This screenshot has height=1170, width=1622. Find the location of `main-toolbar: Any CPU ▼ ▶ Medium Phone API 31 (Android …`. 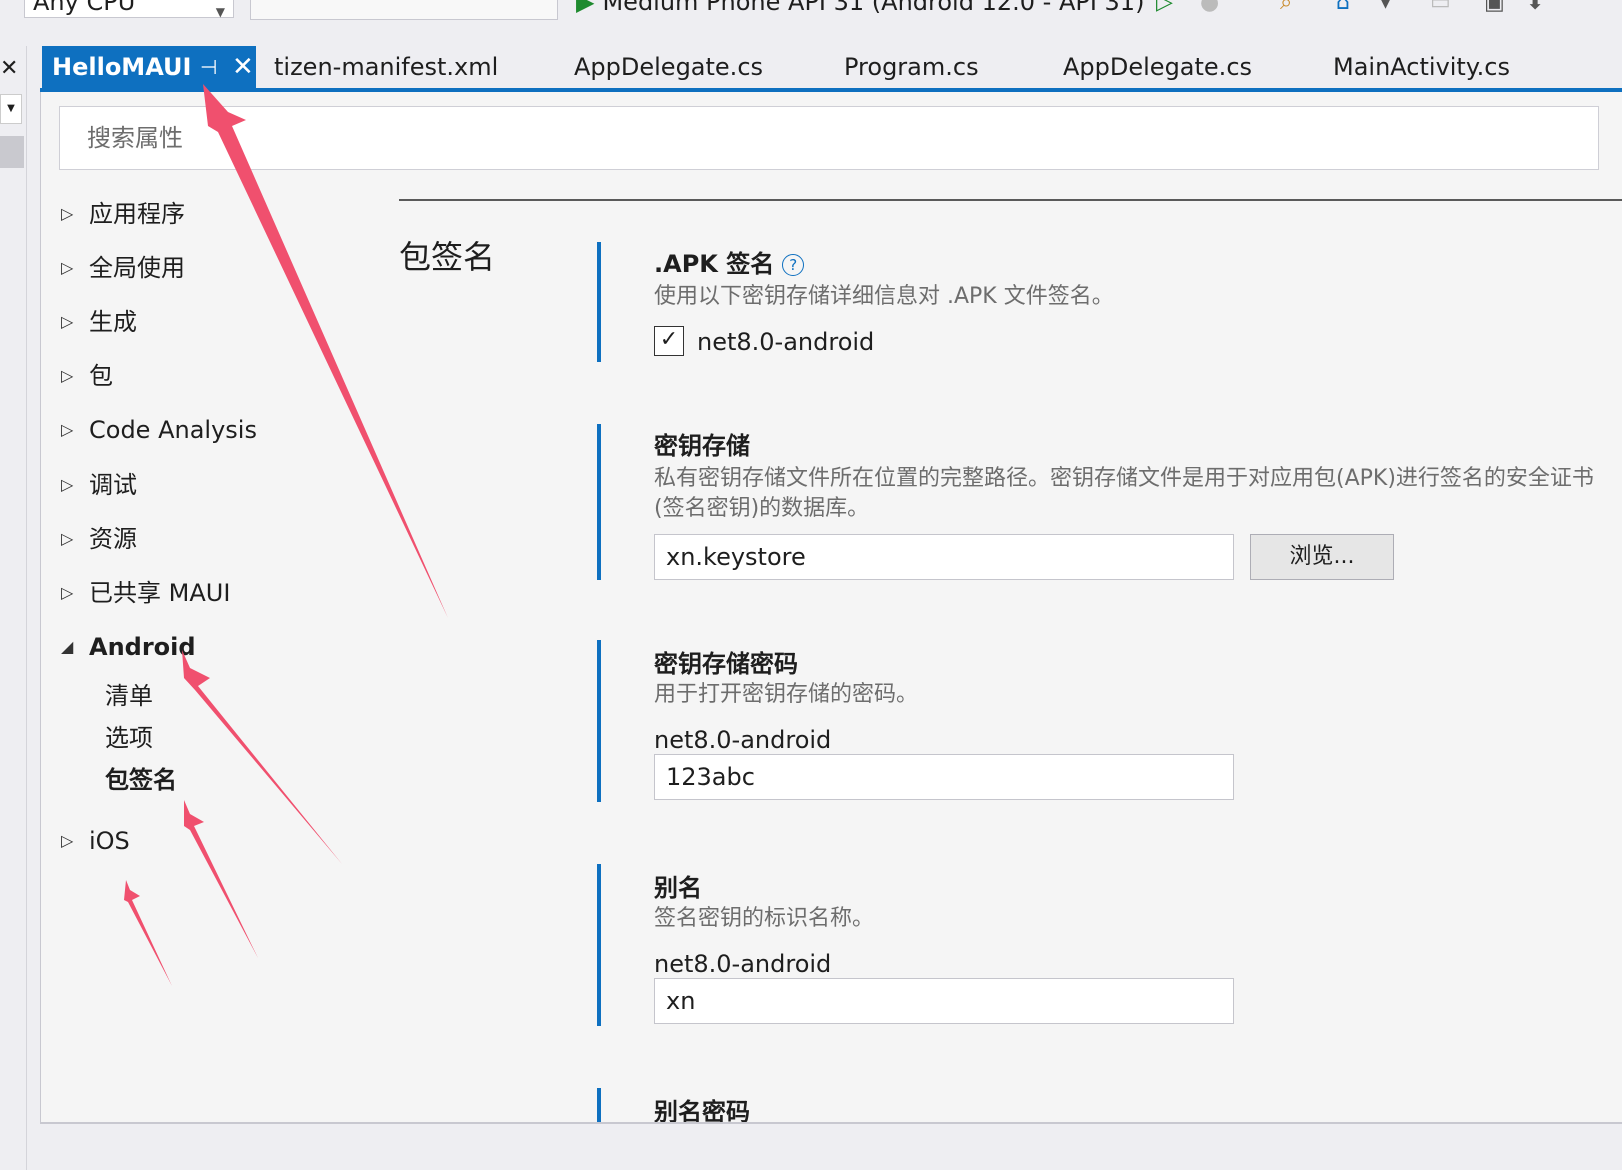

main-toolbar: Any CPU ▼ ▶ Medium Phone API 31 (Android … is located at coordinates (811, 23).